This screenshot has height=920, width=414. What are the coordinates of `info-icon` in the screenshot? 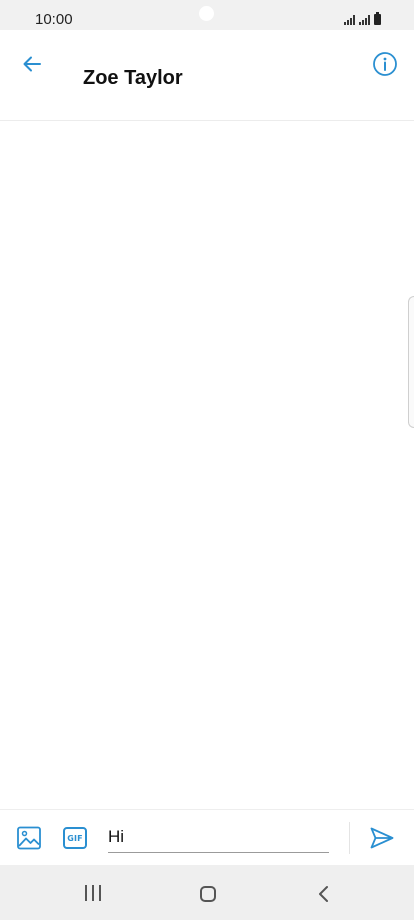 It's located at (385, 64).